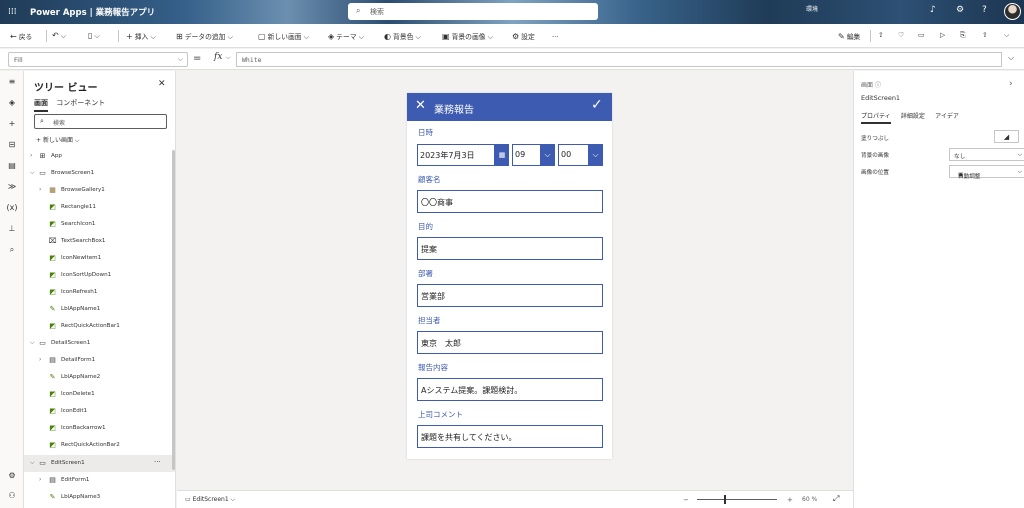 The height and width of the screenshot is (508, 1024). What do you see at coordinates (1012, 11) in the screenshot?
I see `avatar` at bounding box center [1012, 11].